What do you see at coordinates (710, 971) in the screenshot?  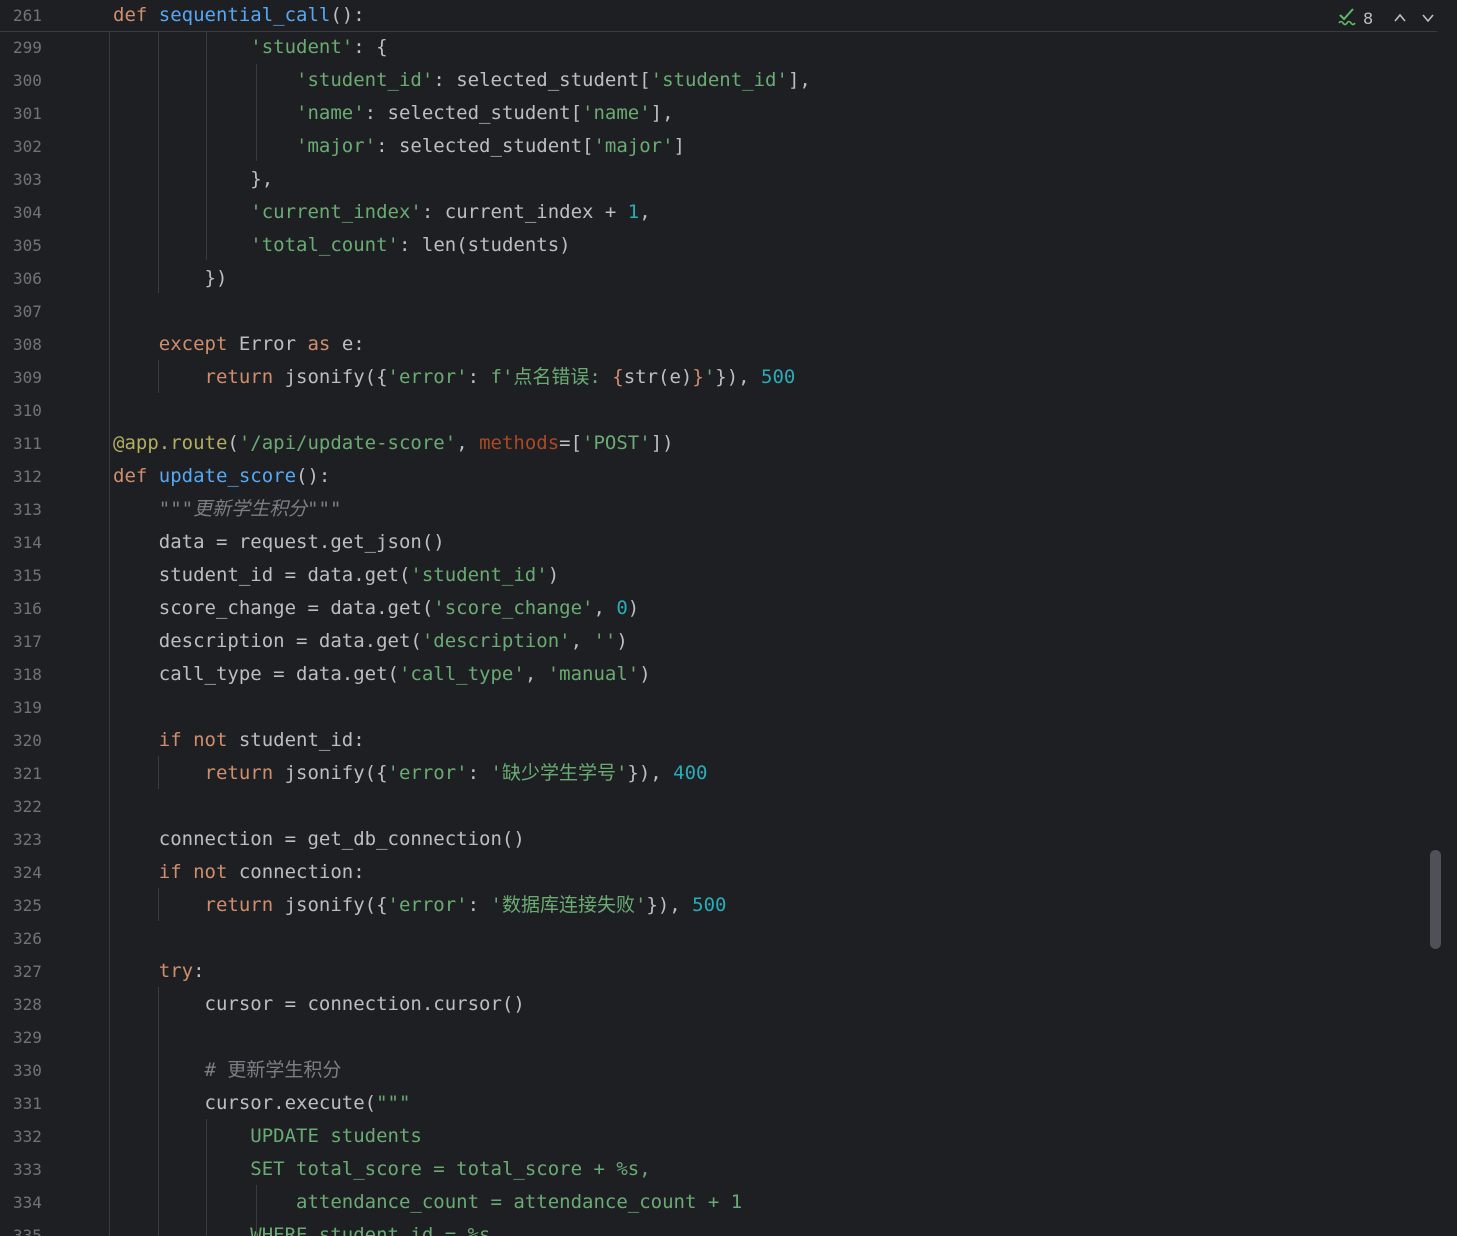 I see `code-line: 327 try:` at bounding box center [710, 971].